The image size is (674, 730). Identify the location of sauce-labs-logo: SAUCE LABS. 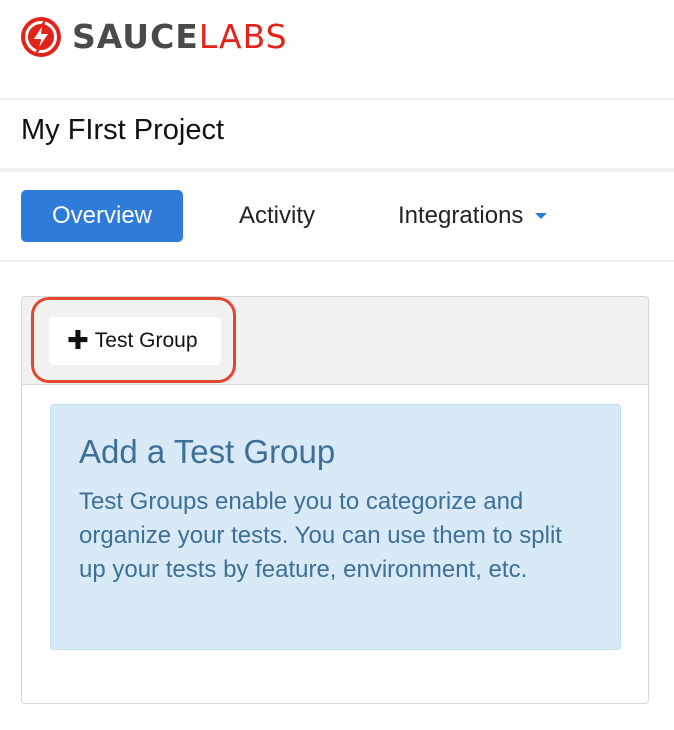
(154, 37).